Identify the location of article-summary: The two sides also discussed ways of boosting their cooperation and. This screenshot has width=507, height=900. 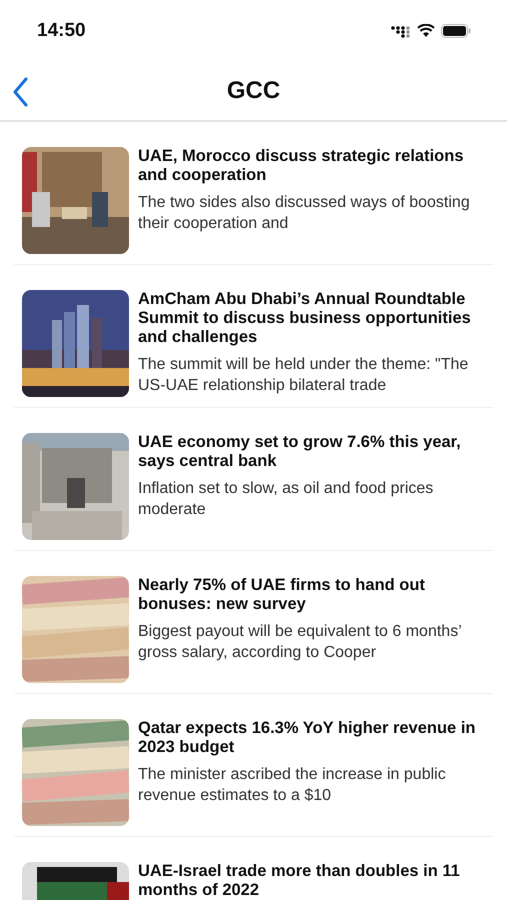
(304, 213).